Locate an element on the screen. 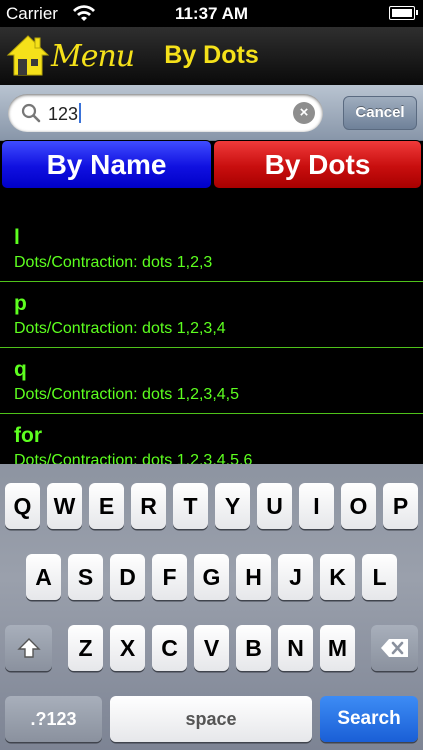 This screenshot has width=423, height=750. result-word: q is located at coordinates (20, 369).